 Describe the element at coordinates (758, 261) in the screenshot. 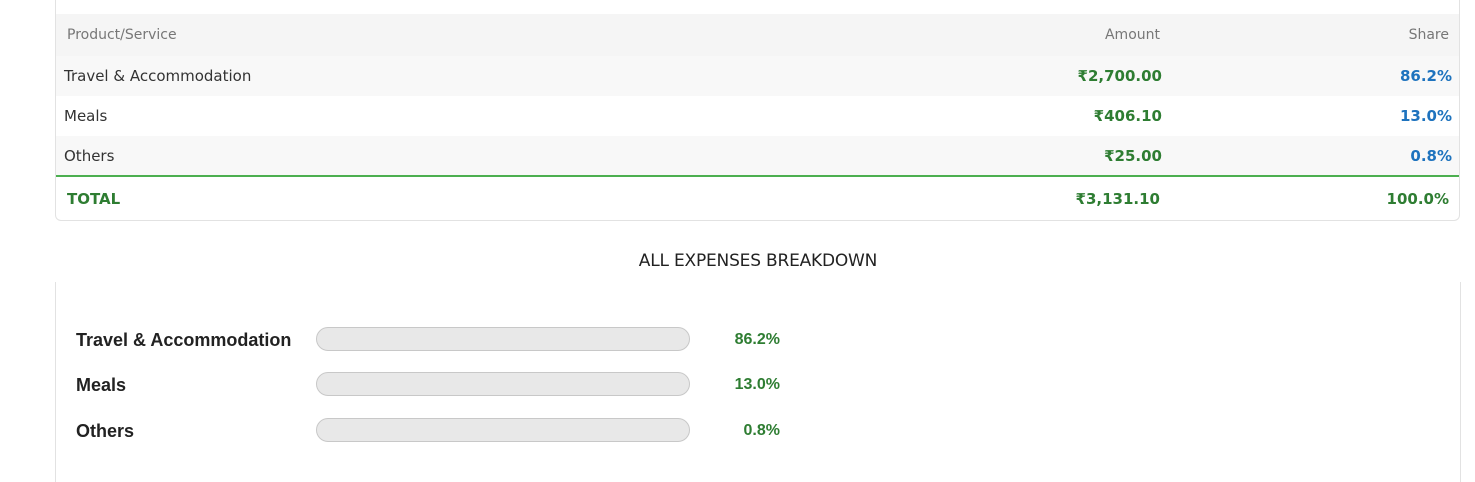

I see `breakdown-title: ALL EXPENSES BREAKDOWN` at that location.